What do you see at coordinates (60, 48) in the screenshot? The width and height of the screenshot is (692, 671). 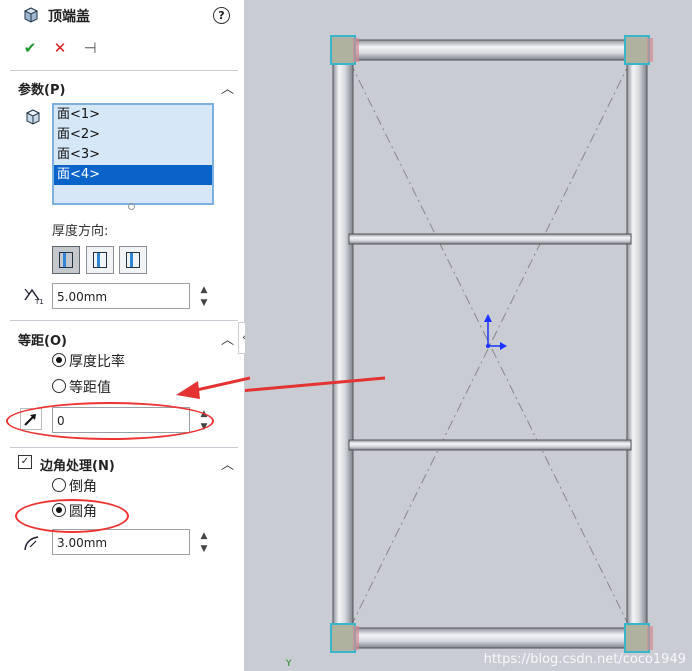 I see `cancel-button: ✕` at bounding box center [60, 48].